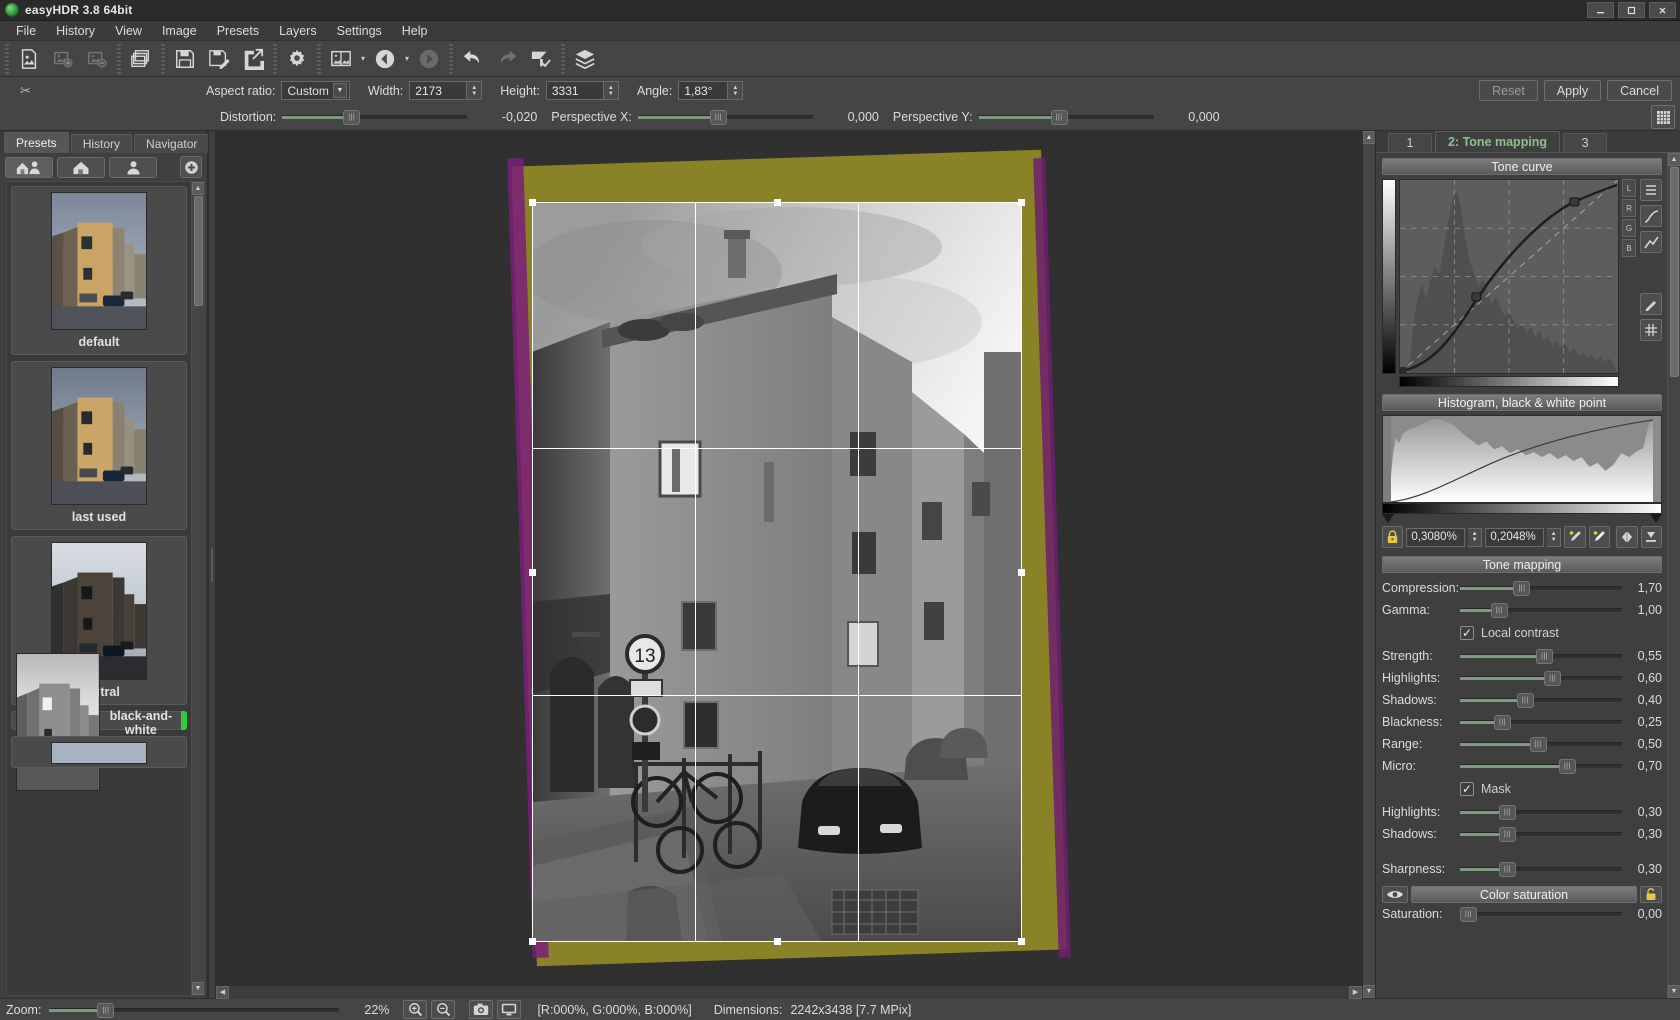 The width and height of the screenshot is (1680, 1020). Describe the element at coordinates (222, 992) in the screenshot. I see `scroll-left-arrow-icon: ◀` at that location.